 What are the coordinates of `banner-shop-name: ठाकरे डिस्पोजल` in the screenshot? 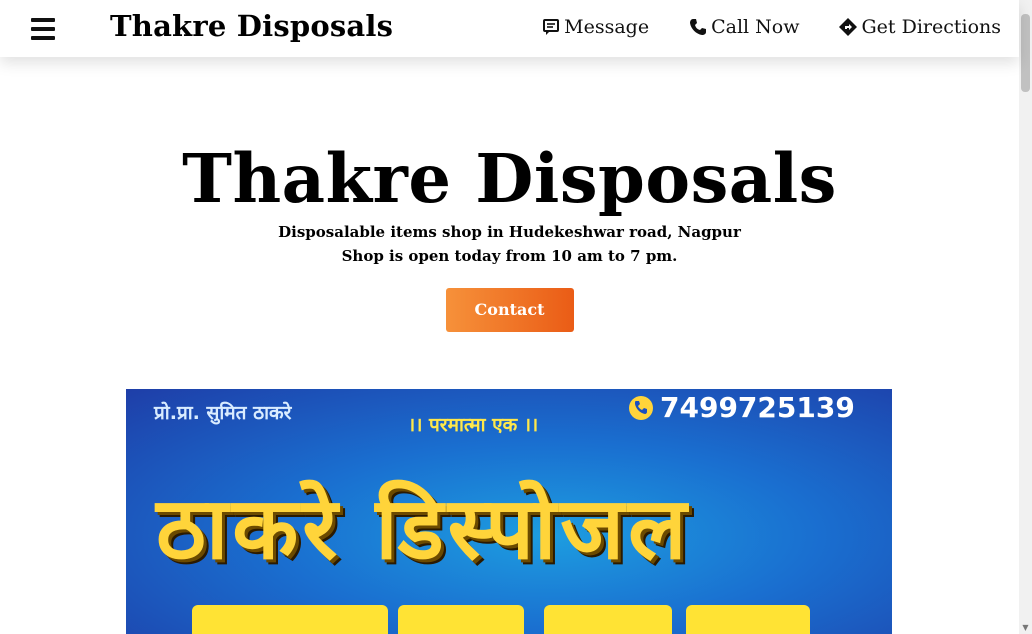 It's located at (423, 529).